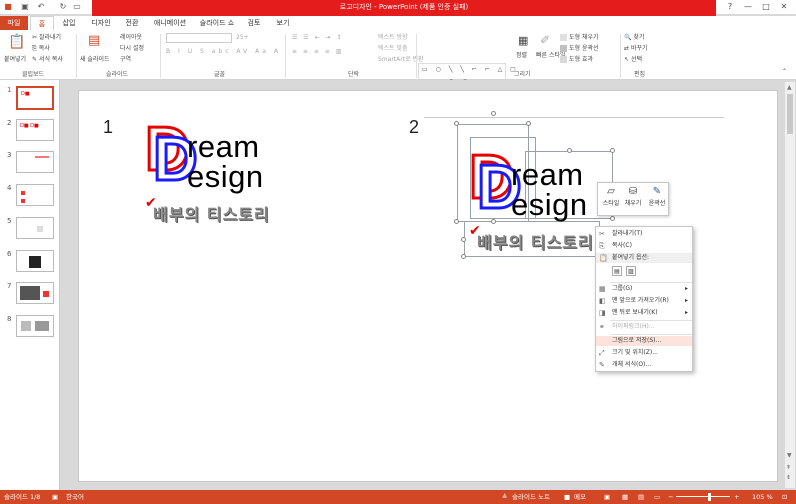 The image size is (796, 504). Describe the element at coordinates (657, 497) in the screenshot. I see `slideshow-view-icon: ▭` at that location.